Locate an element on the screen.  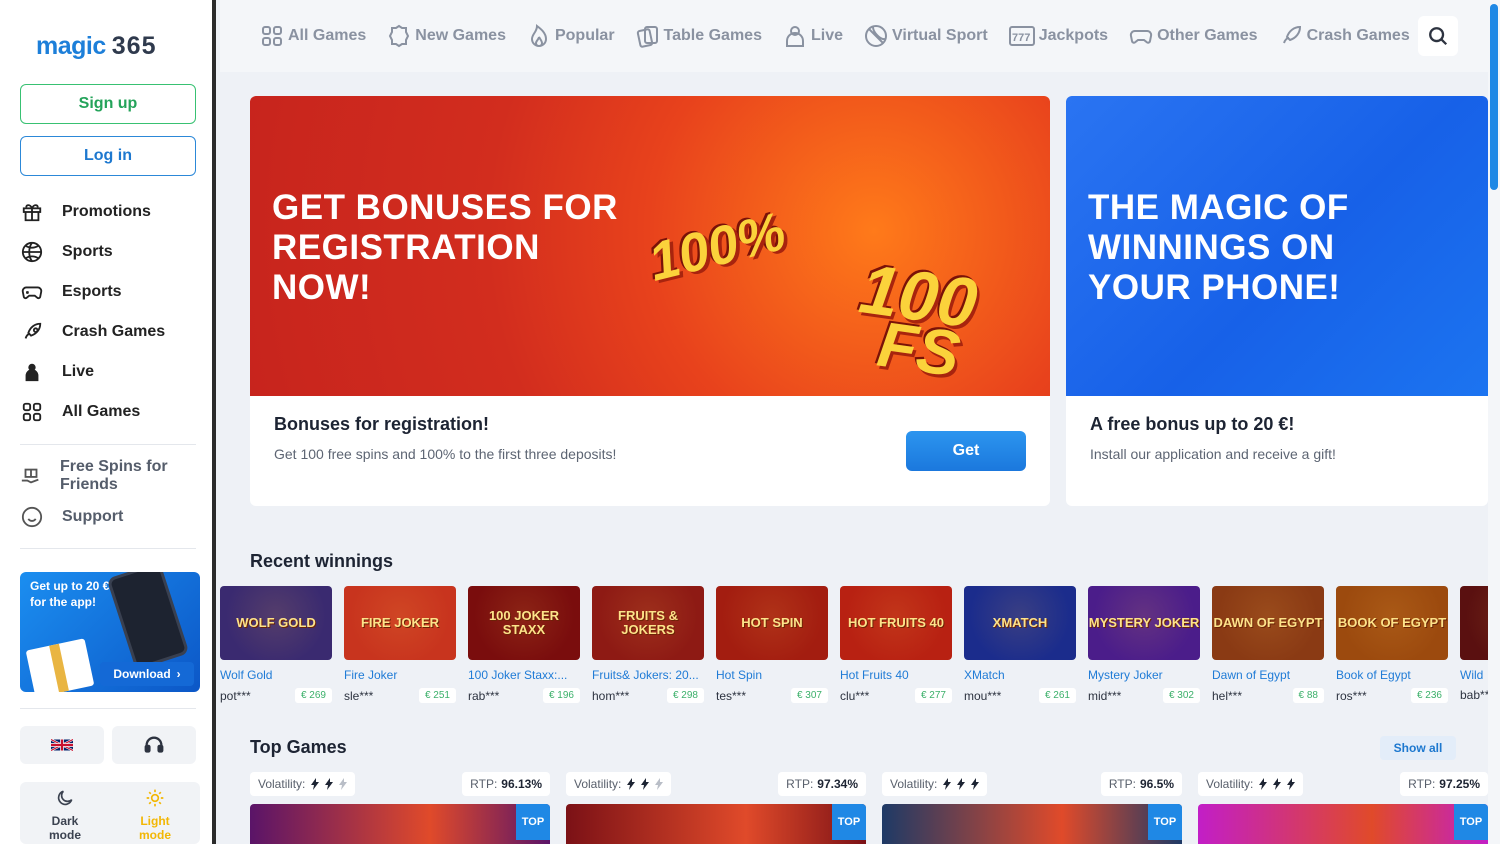
recent-win-item: HOT SPIN Hot Spin tes*** € 307 is located at coordinates (772, 648).